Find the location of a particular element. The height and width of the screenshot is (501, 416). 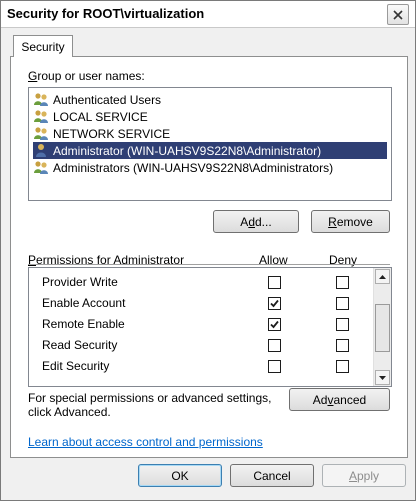

permissions-scrollbar is located at coordinates (382, 327).